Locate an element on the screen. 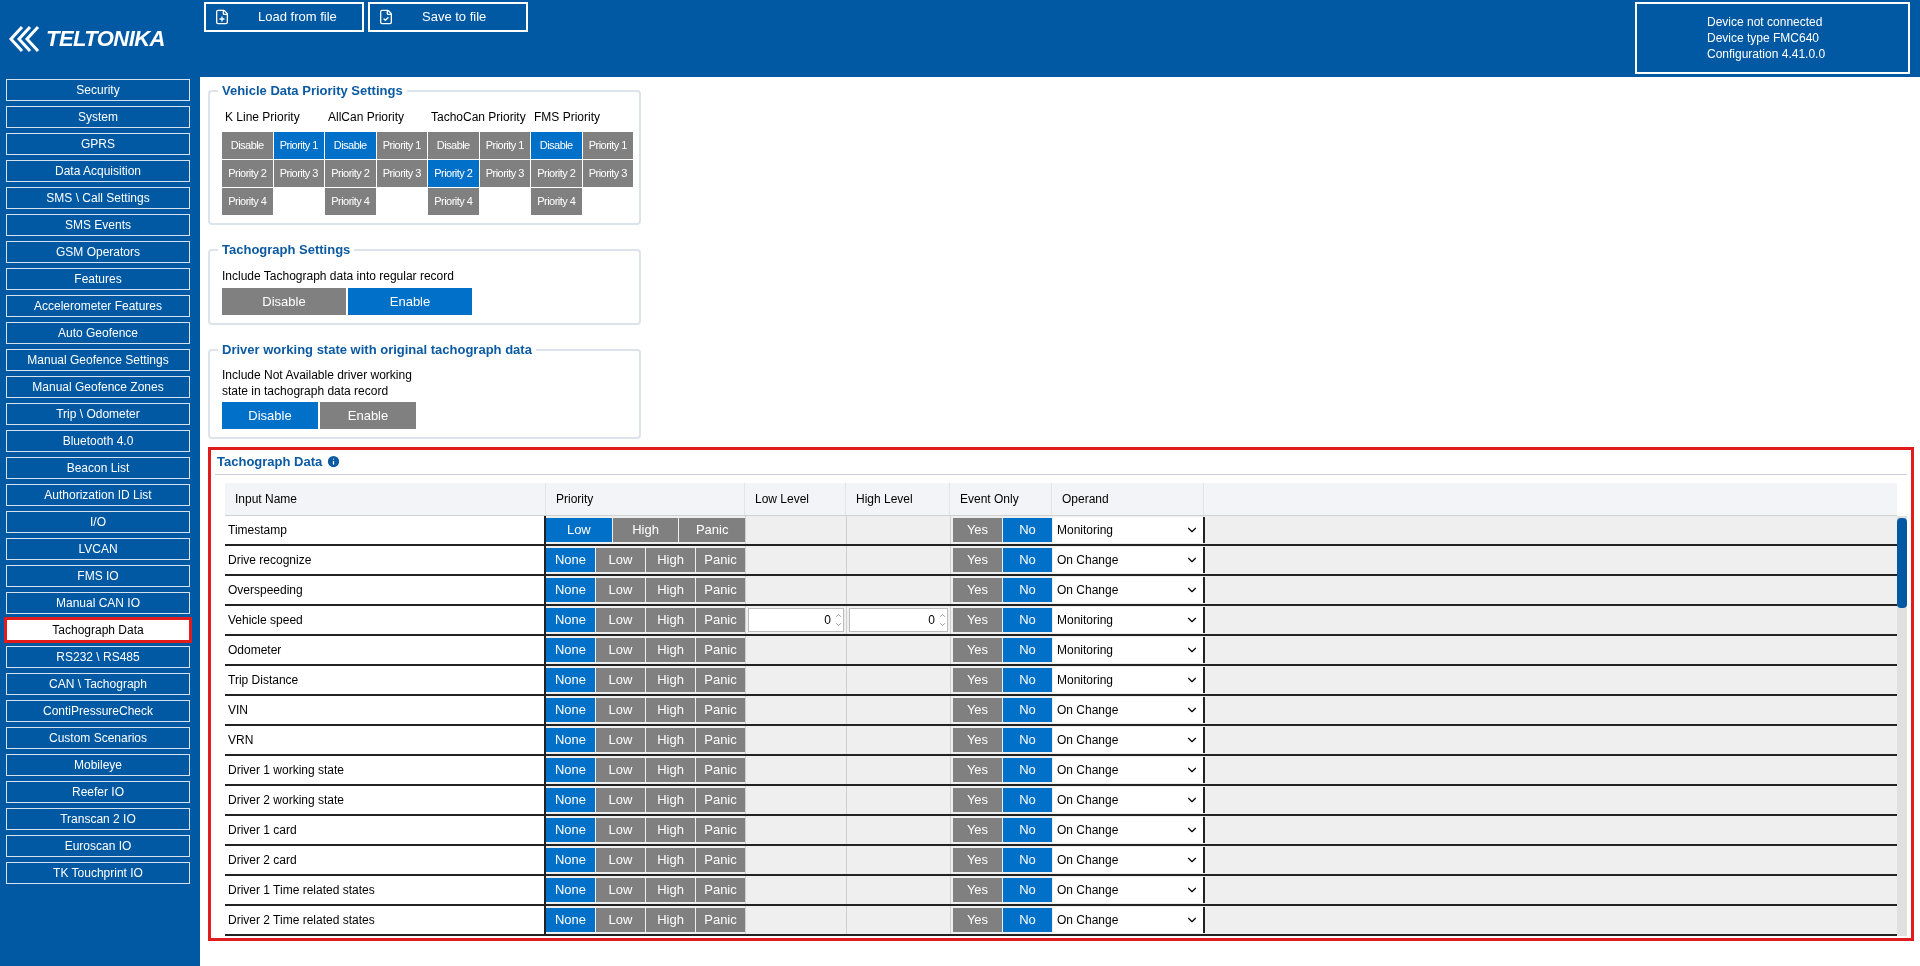 The width and height of the screenshot is (1920, 966). sidebar-item: Manual CAN IO is located at coordinates (98, 603).